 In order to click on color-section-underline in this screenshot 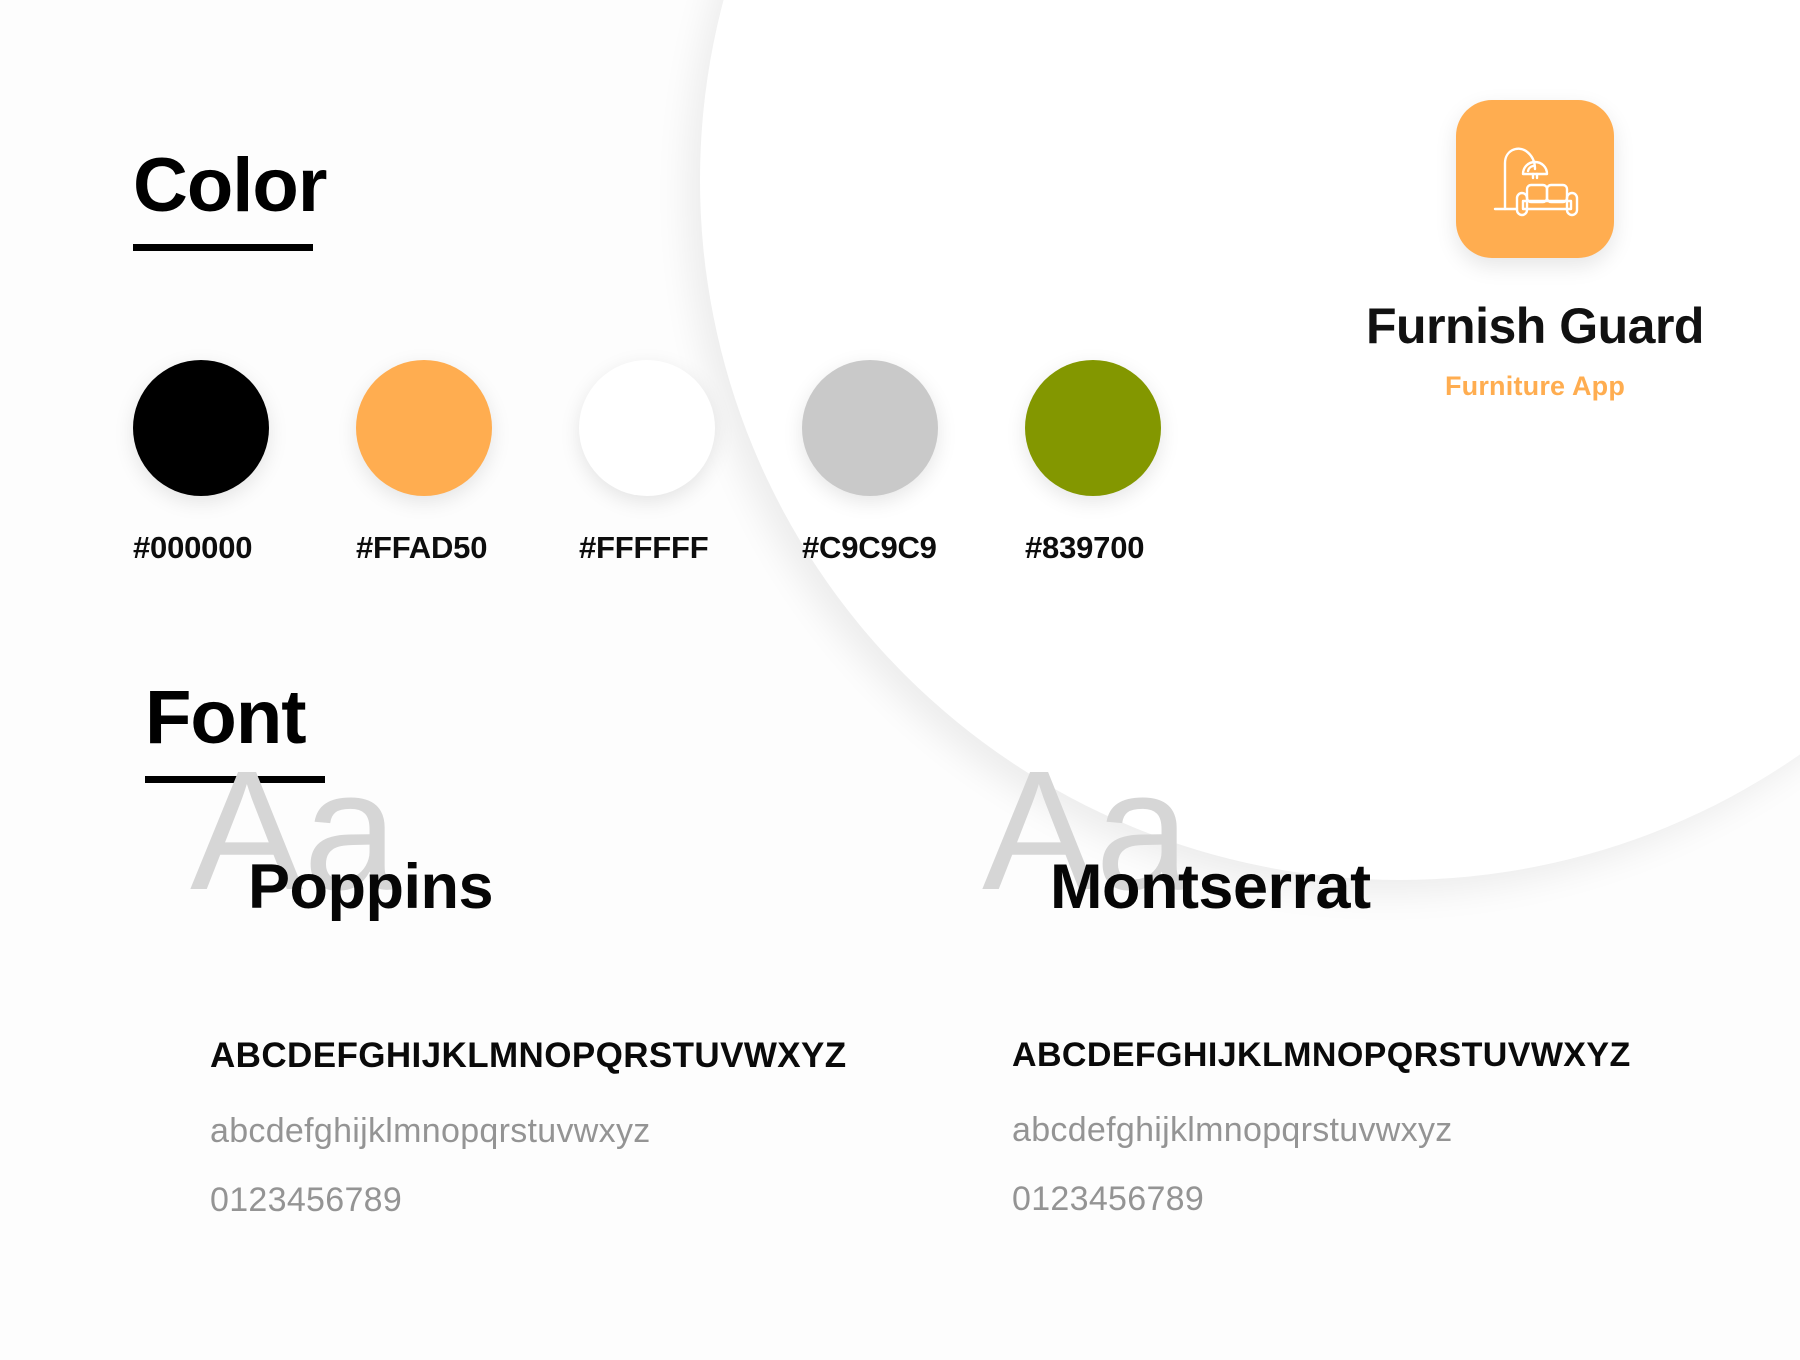, I will do `click(223, 247)`.